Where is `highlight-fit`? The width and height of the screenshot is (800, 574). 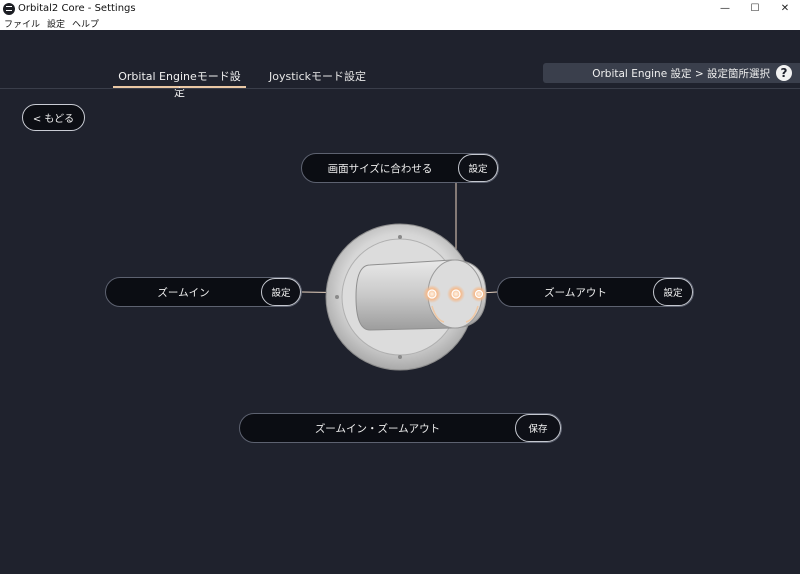 highlight-fit is located at coordinates (456, 294).